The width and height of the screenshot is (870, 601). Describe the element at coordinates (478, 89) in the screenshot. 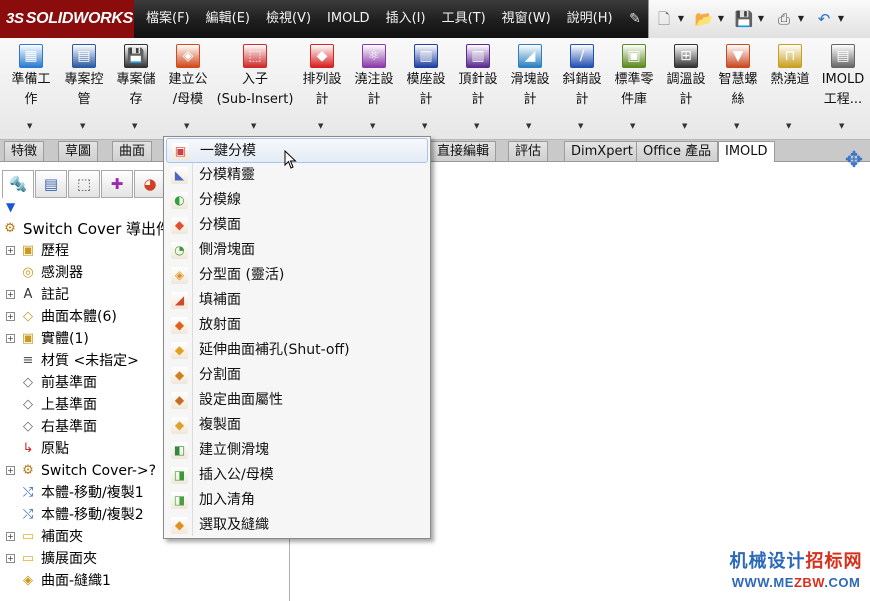

I see `ribbon-button-ejector-design: ▥ 頂針設 計 ▼` at that location.